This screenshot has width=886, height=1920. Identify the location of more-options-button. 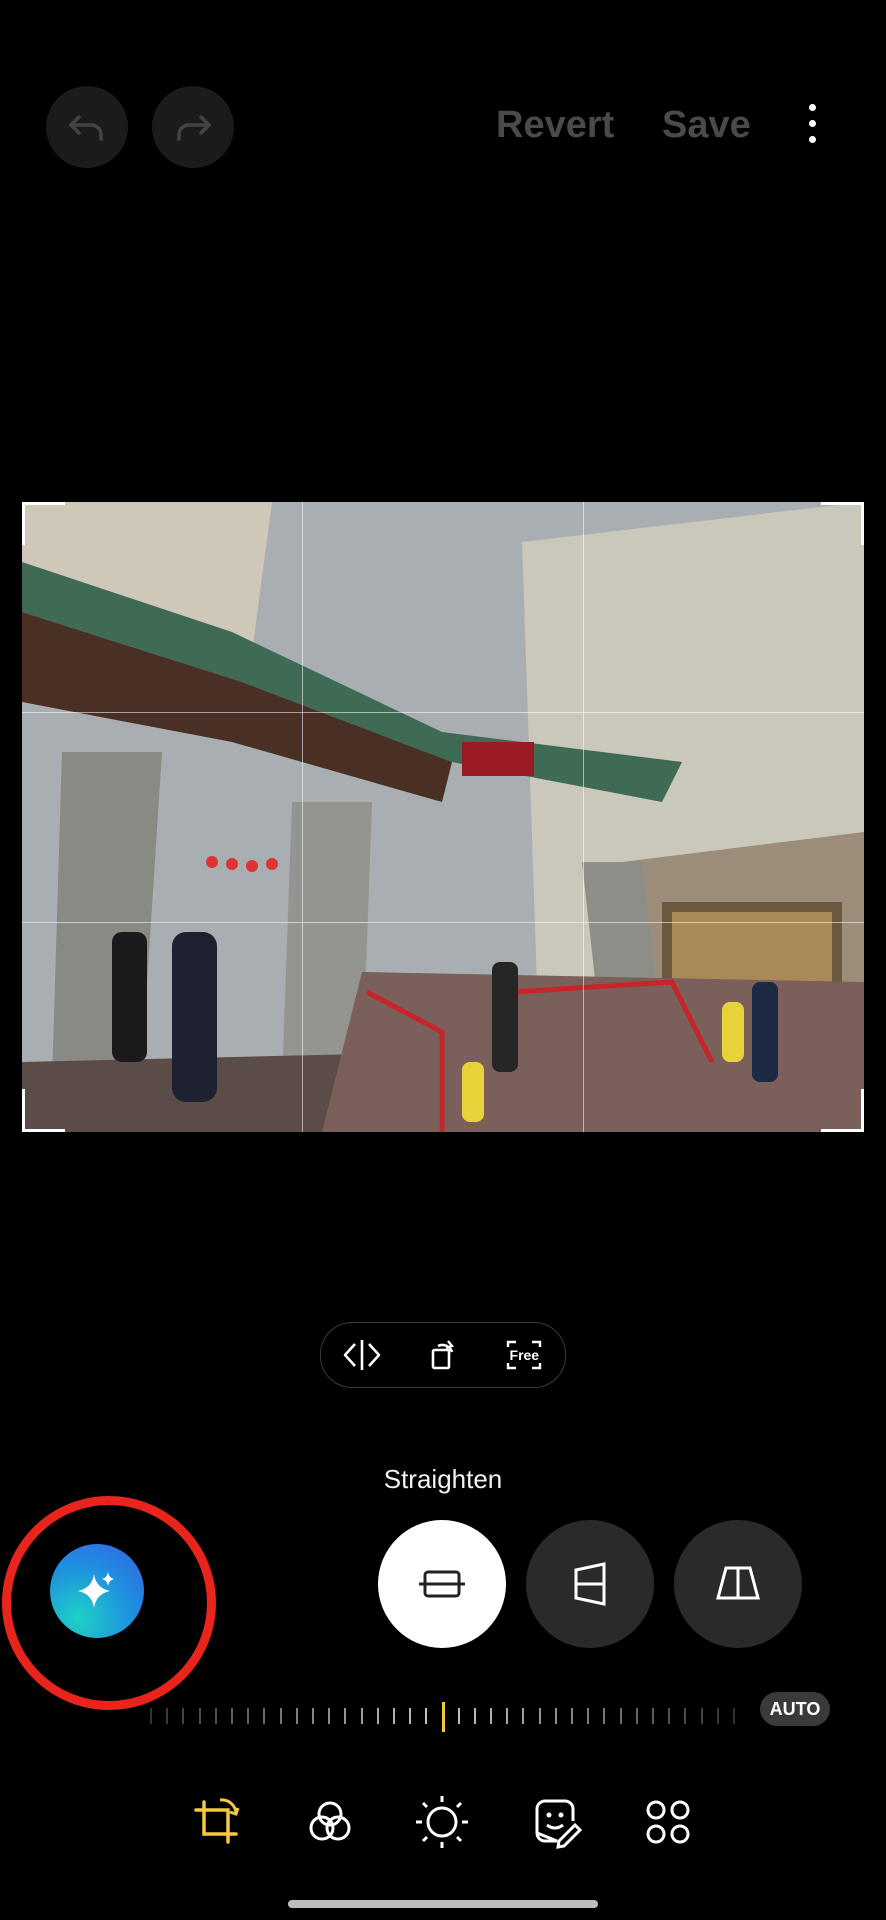
(812, 128).